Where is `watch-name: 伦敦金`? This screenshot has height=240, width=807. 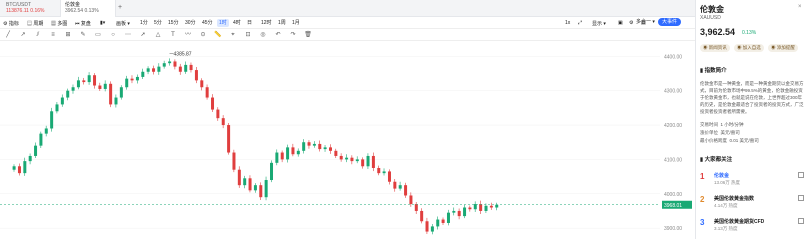 watch-name: 伦敦金 is located at coordinates (722, 176).